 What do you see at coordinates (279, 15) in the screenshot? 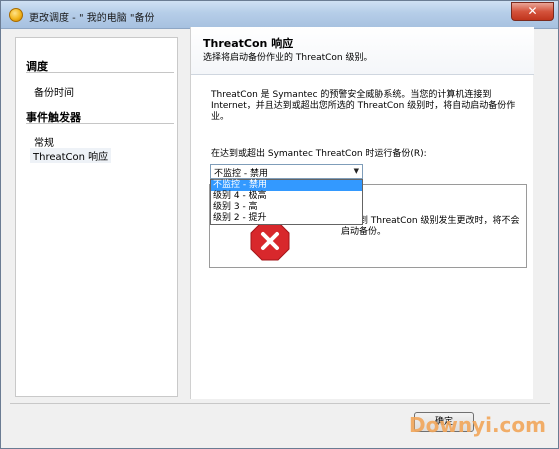
I see `title-bar: 更改调度 - " 我的电脑 "备份 ✕` at bounding box center [279, 15].